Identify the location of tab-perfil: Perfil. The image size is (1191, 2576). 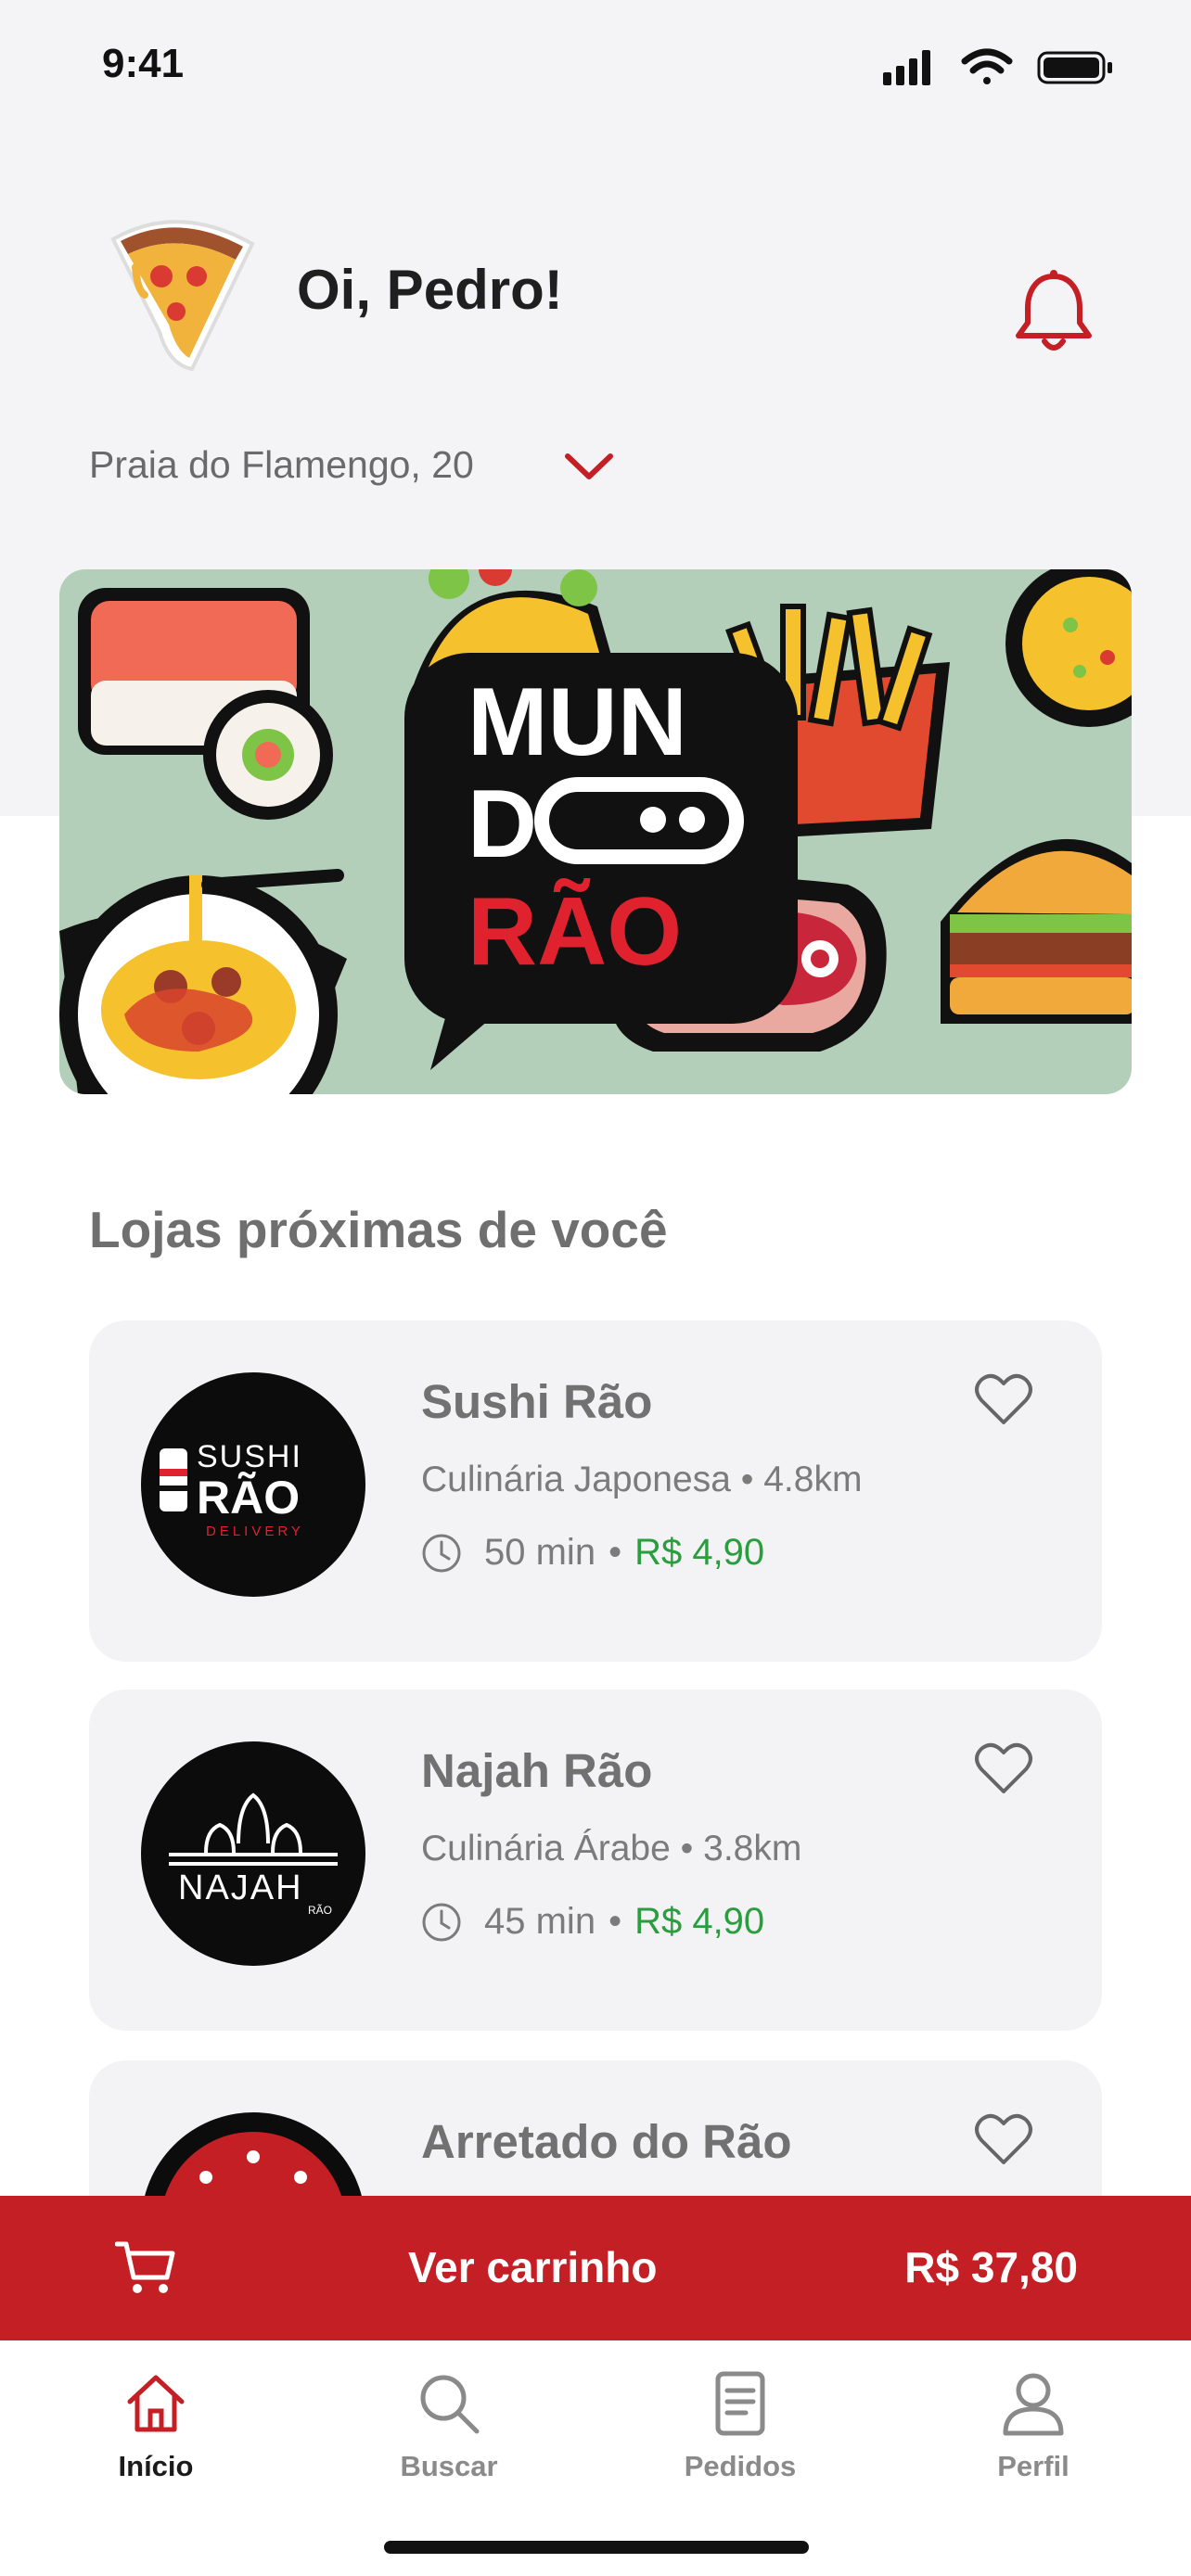
(1033, 2435).